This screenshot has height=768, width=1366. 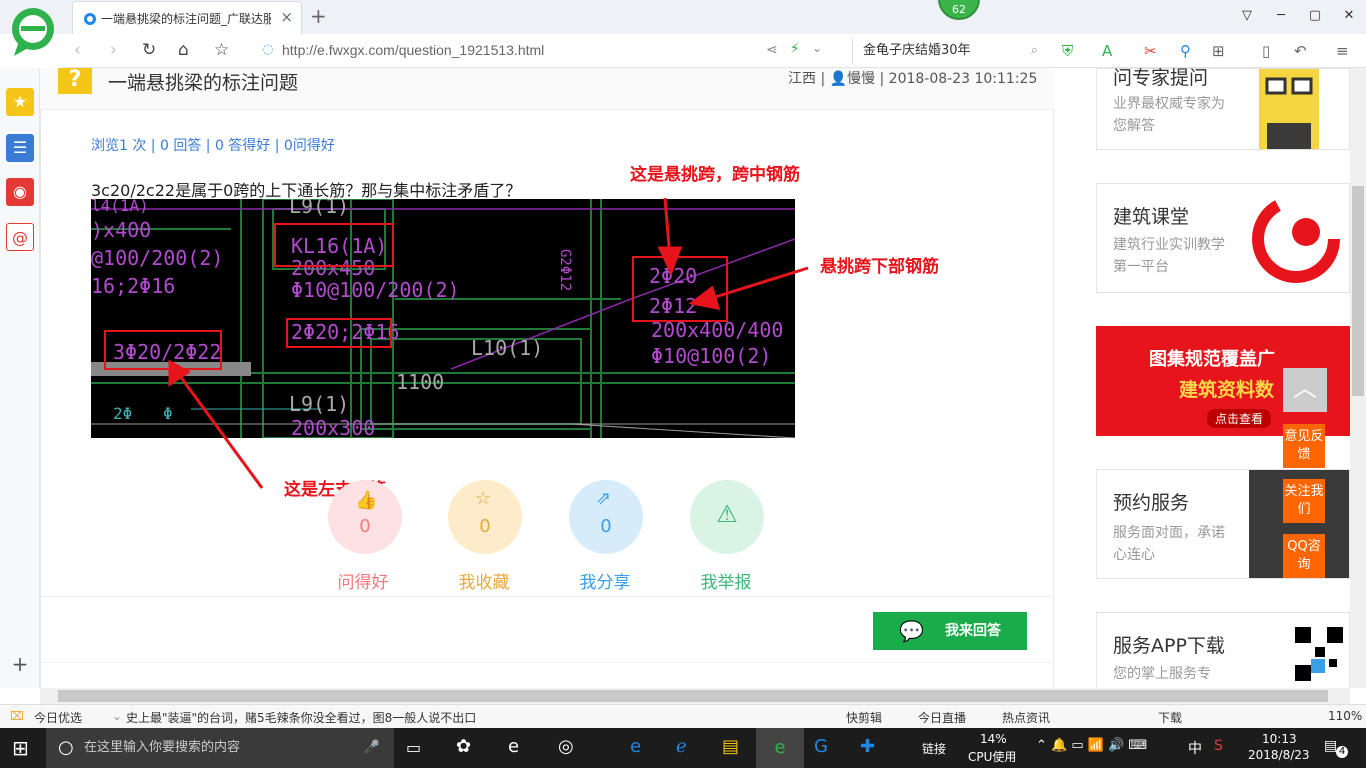 What do you see at coordinates (947, 51) in the screenshot?
I see `search-field: 金龟子庆结婚30年 ⌕` at bounding box center [947, 51].